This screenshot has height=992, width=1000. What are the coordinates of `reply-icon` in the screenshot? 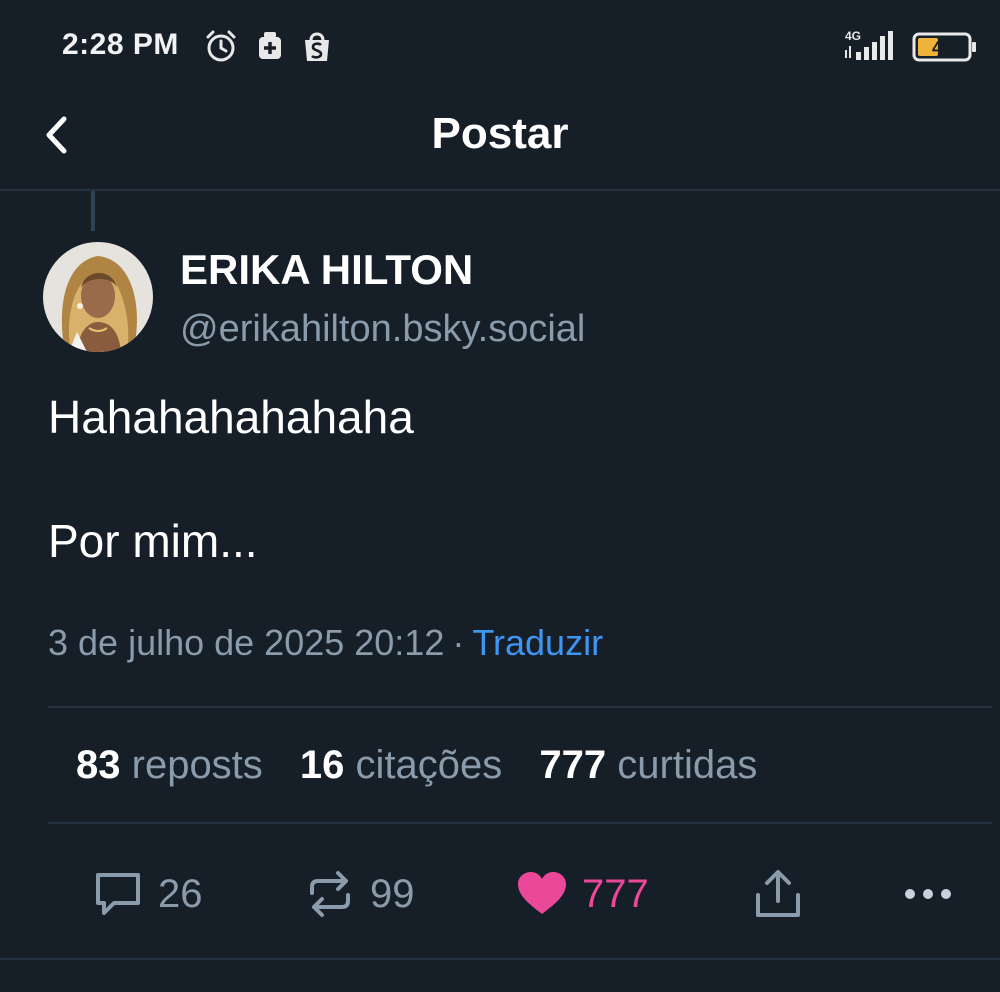 It's located at (118, 894).